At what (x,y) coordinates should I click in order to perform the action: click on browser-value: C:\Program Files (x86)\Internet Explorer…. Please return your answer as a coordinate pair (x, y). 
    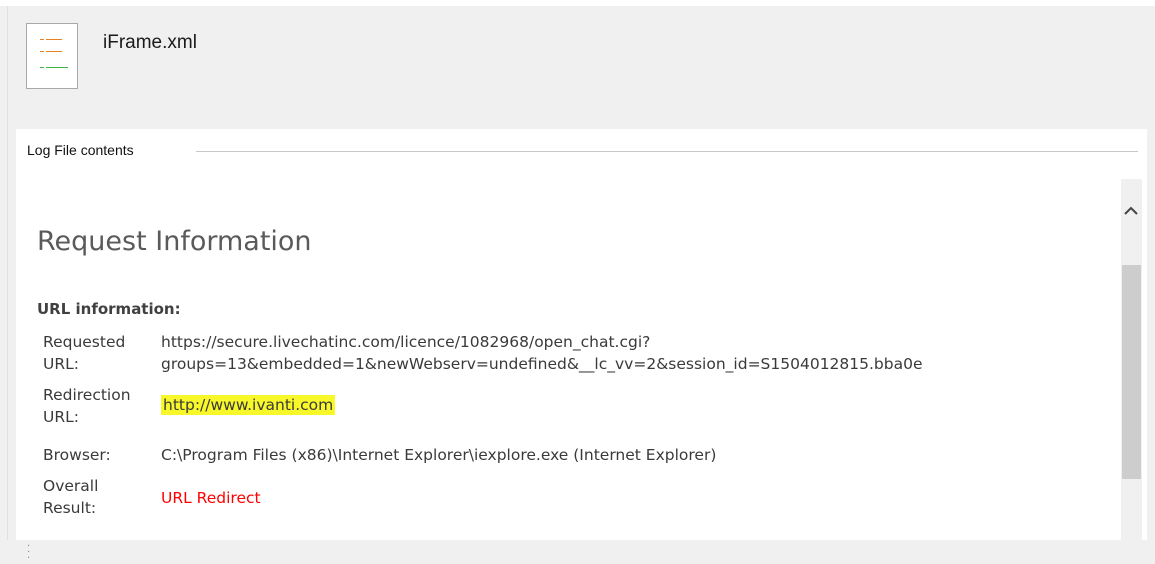
    Looking at the image, I should click on (439, 455).